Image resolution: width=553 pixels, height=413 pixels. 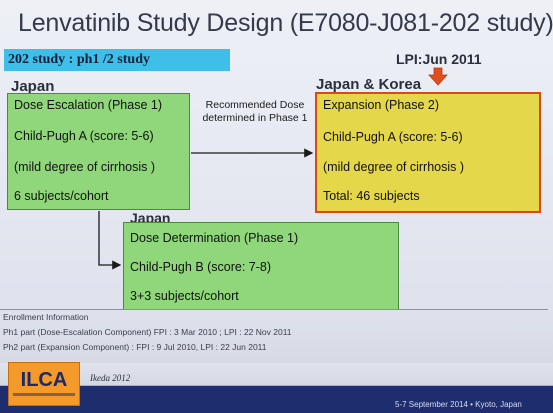 What do you see at coordinates (201, 267) in the screenshot?
I see `determination-child-pugh: Child-Pugh B (score: 7-8)` at bounding box center [201, 267].